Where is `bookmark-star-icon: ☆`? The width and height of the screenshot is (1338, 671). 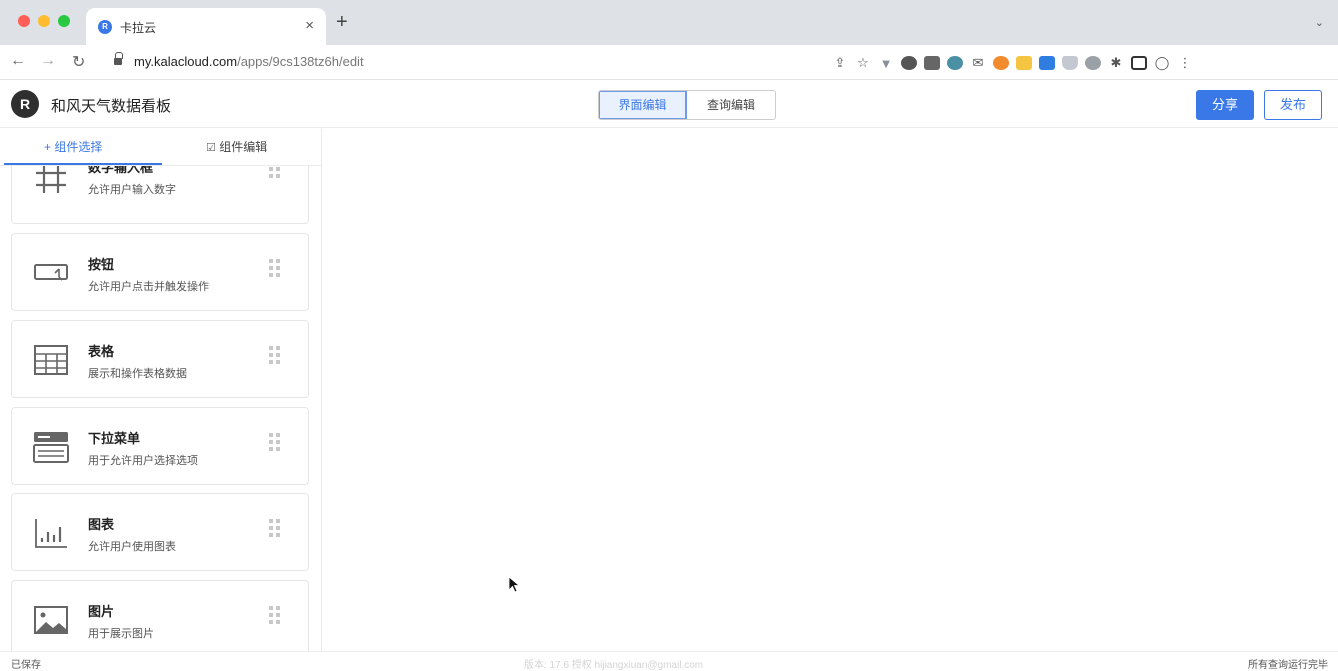
bookmark-star-icon: ☆ is located at coordinates (863, 63).